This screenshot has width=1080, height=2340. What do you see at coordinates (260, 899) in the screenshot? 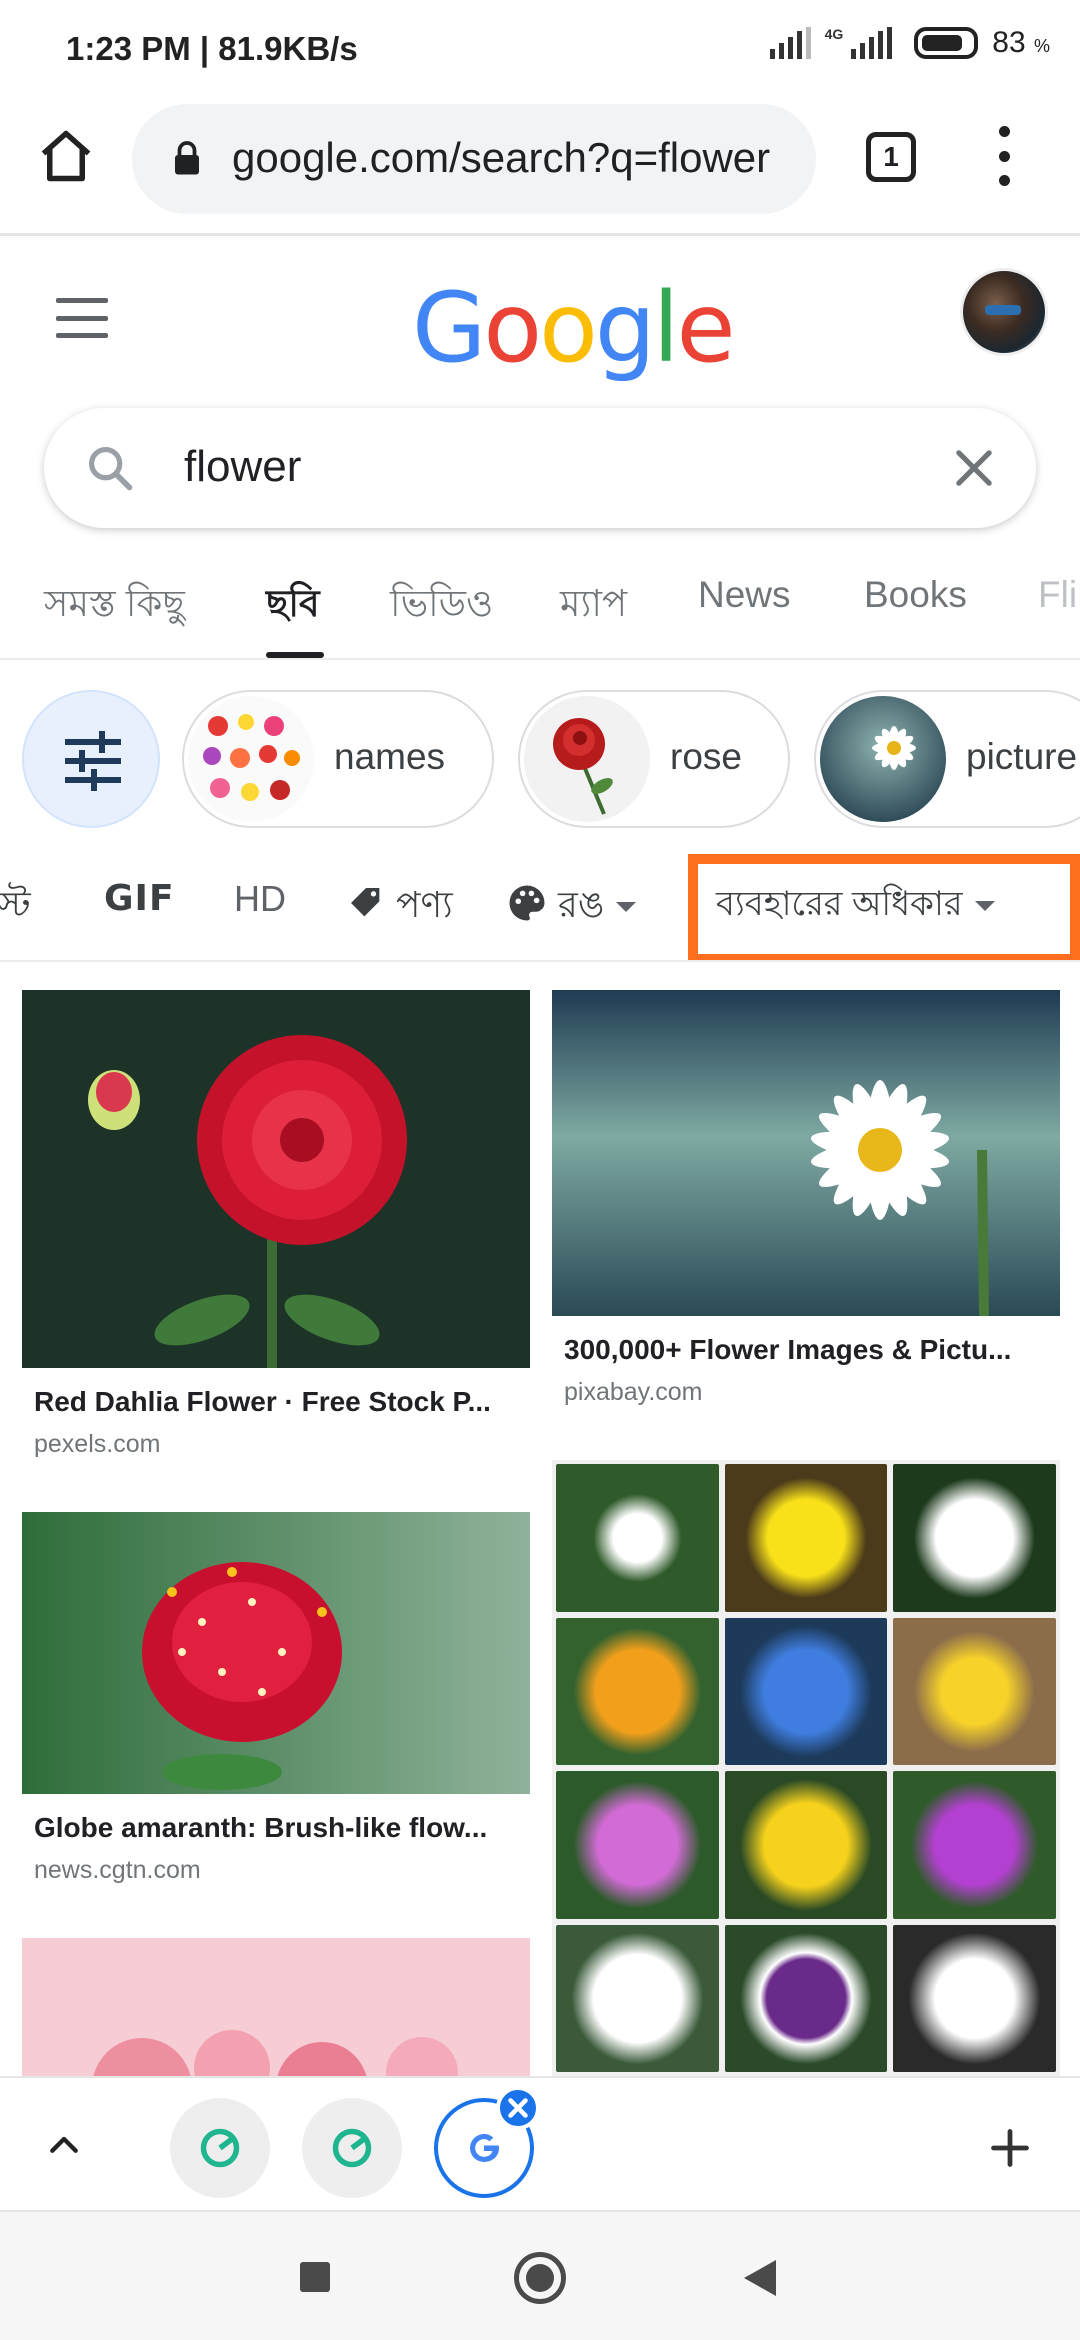
I see `filter-hd: HD` at bounding box center [260, 899].